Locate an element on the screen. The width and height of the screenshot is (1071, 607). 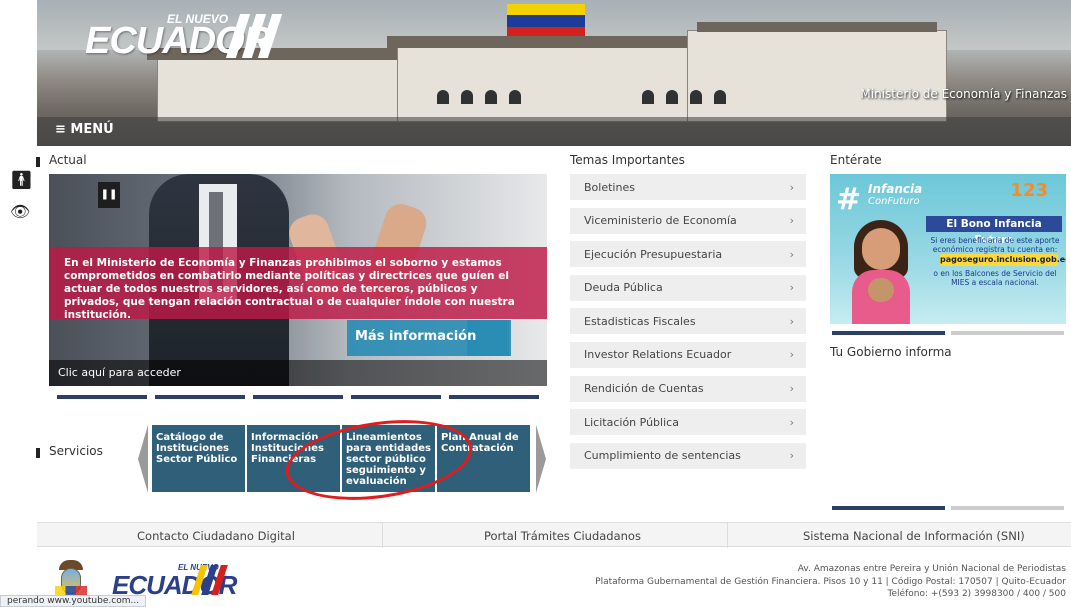
link-contacto: Contacto Ciudadano Digital is located at coordinates (216, 536).